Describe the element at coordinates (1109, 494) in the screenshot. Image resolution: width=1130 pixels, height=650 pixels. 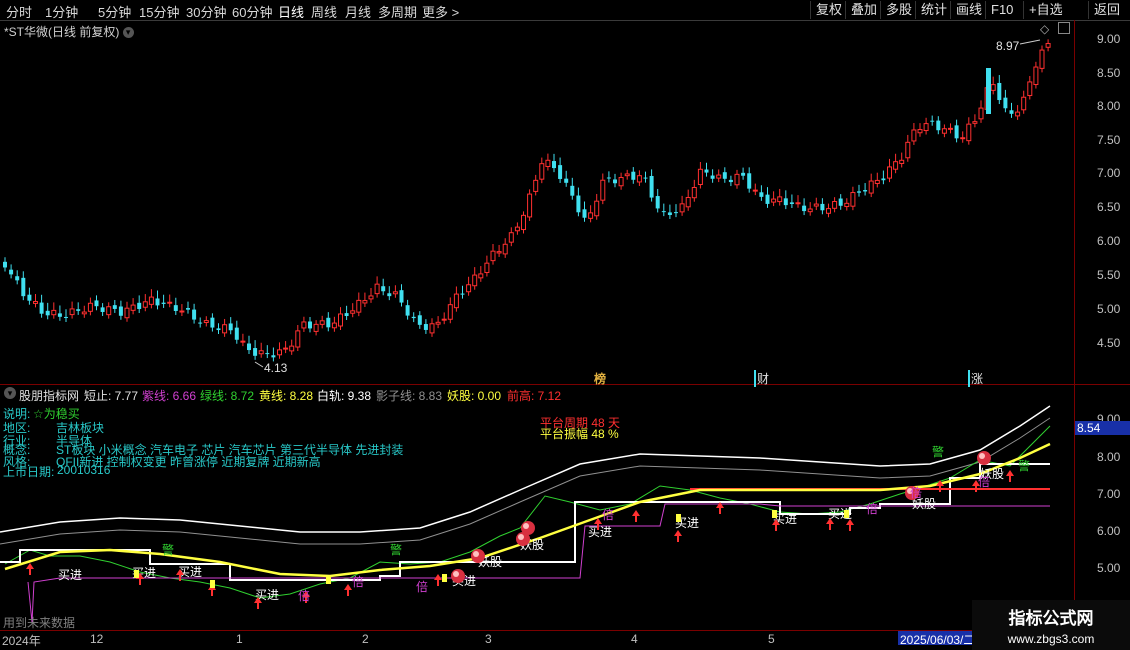
I see `indicator-tick: 7.00` at that location.